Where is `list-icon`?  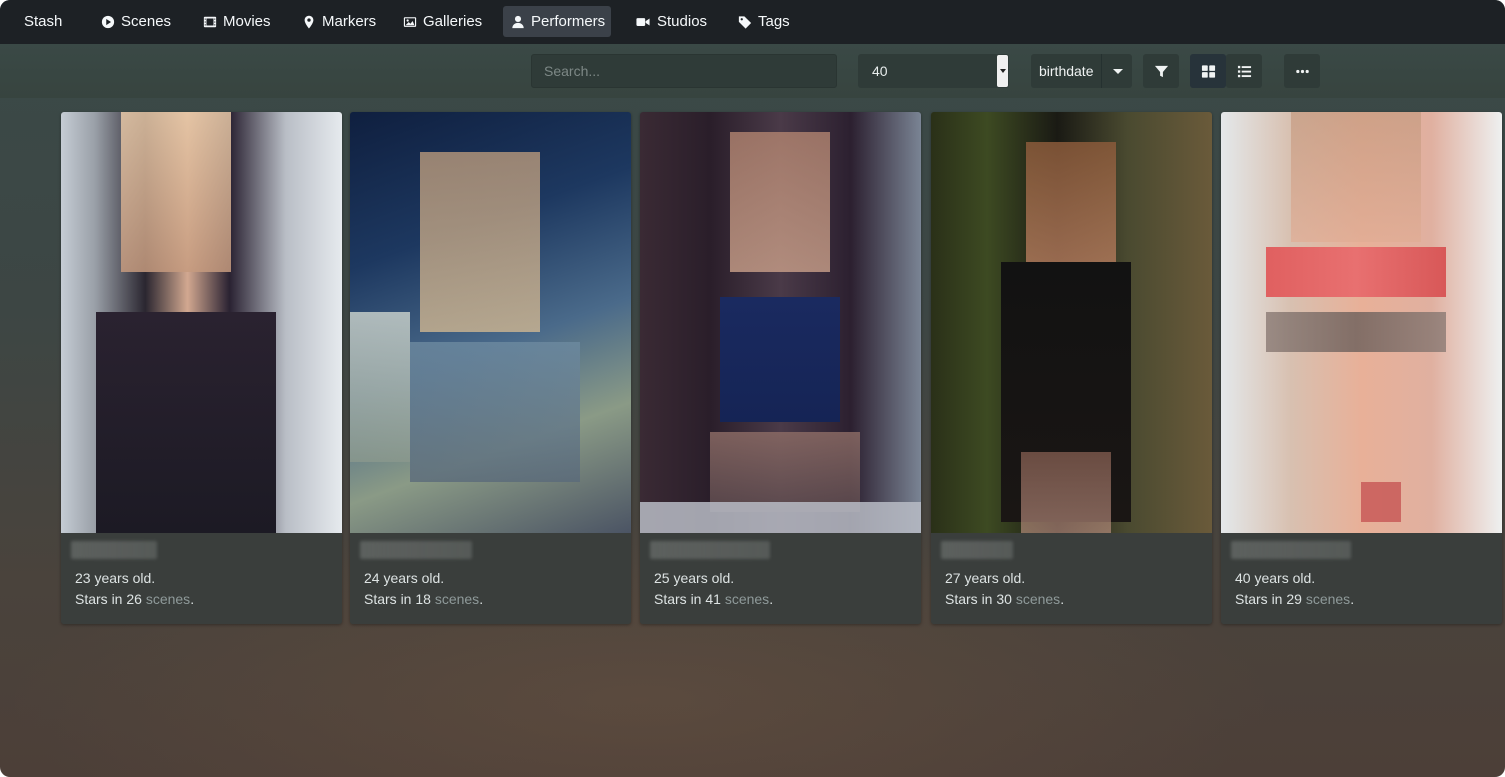 list-icon is located at coordinates (1244, 71).